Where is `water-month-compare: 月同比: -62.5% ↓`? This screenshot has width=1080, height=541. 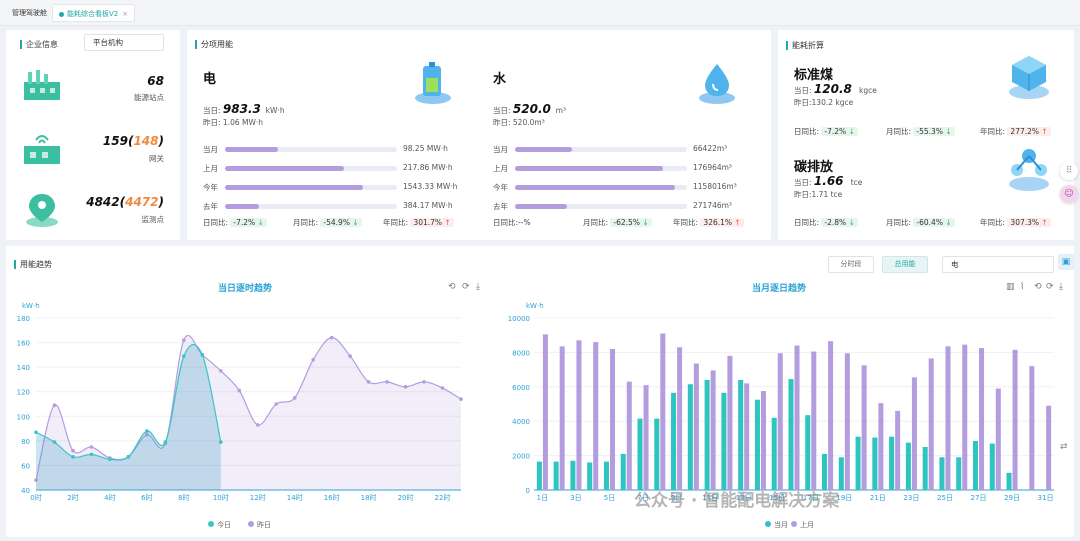
water-month-compare: 月同比: -62.5% ↓ is located at coordinates (617, 222).